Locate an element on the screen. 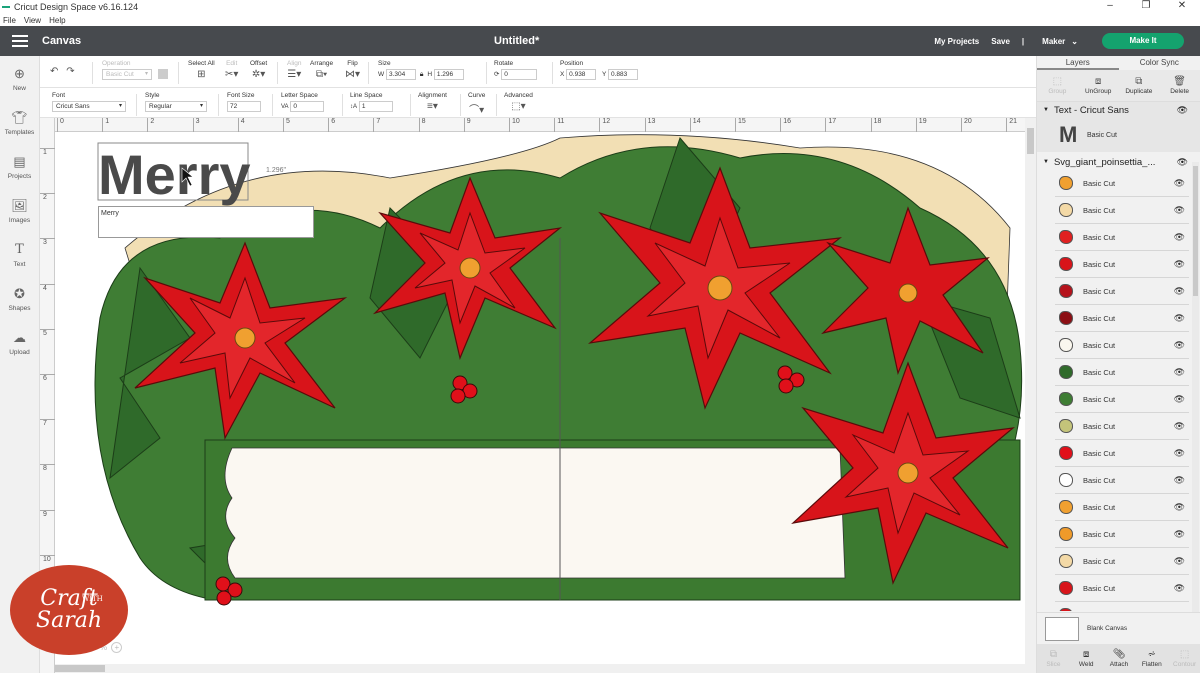  flip-icon: ⋈▾ is located at coordinates (352, 74).